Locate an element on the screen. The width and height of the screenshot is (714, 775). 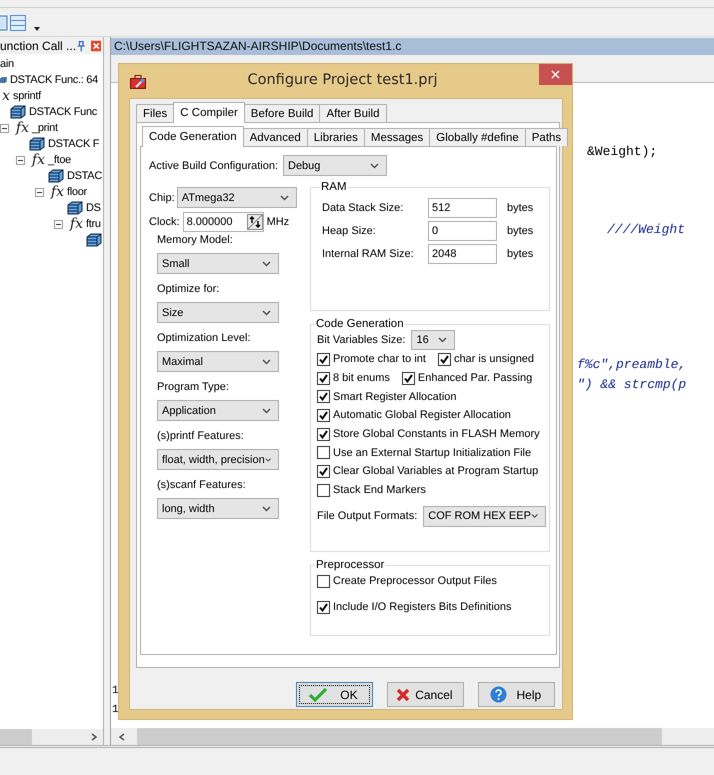
input-field: 512 is located at coordinates (462, 208).